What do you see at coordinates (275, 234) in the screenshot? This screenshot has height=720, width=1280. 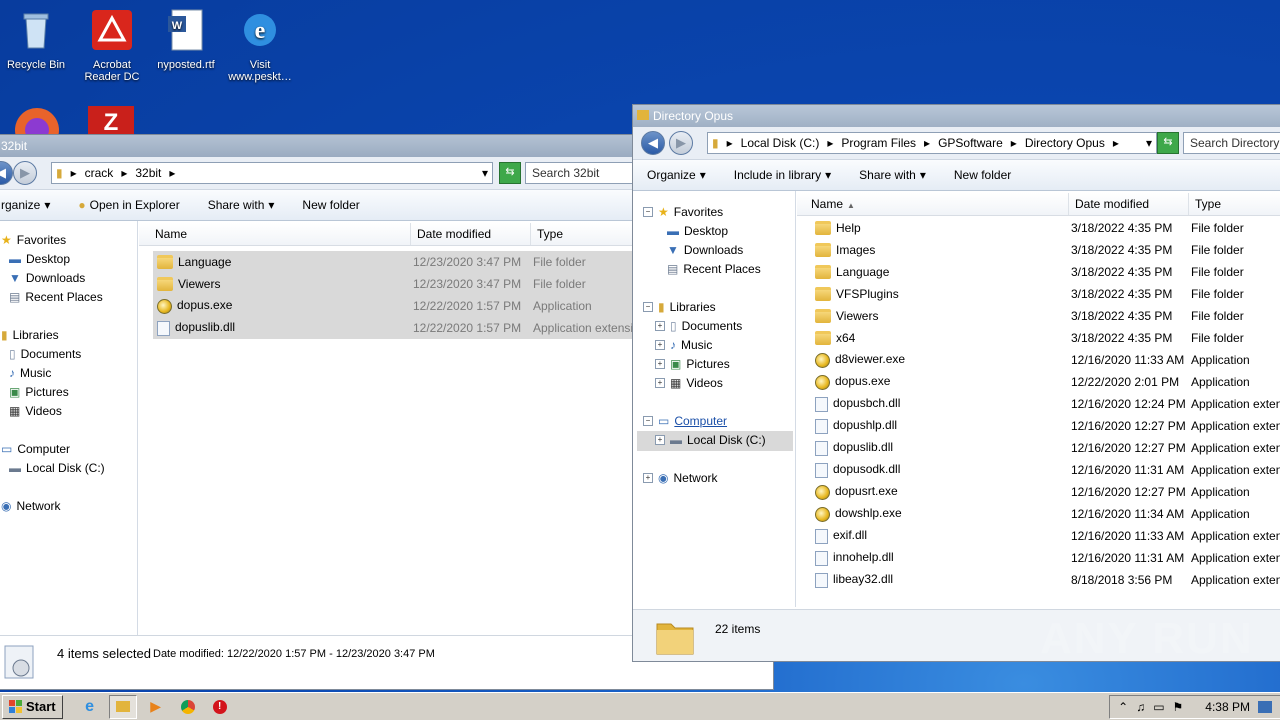 I see `column-name: Name` at bounding box center [275, 234].